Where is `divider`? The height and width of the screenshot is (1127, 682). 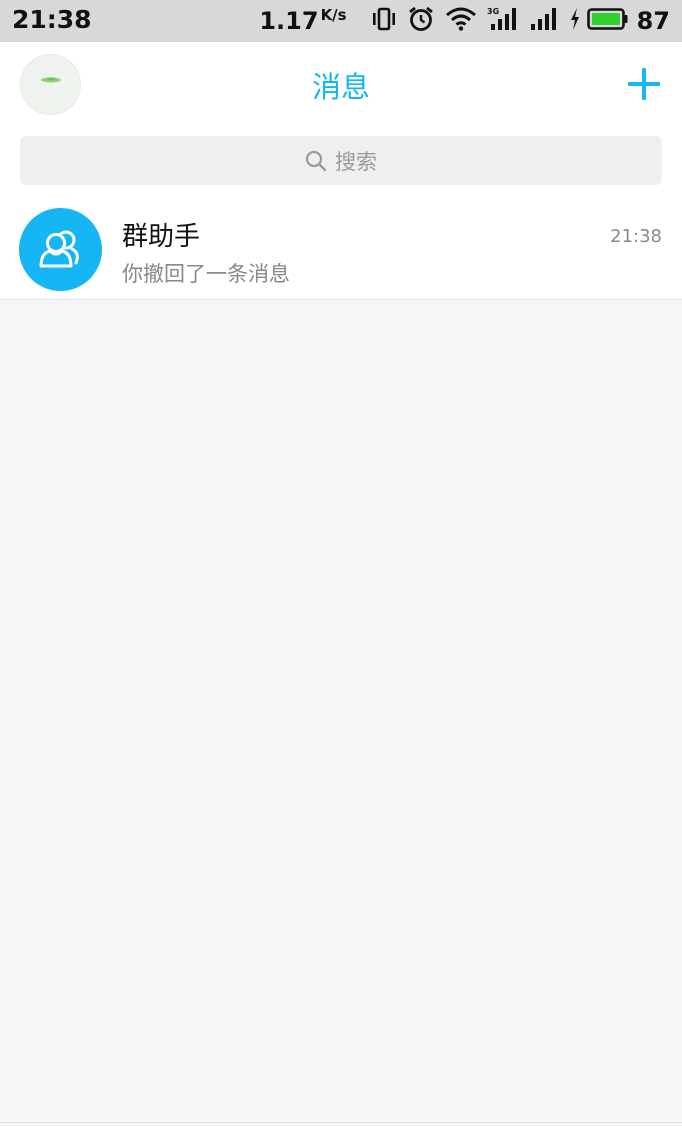 divider is located at coordinates (341, 1122).